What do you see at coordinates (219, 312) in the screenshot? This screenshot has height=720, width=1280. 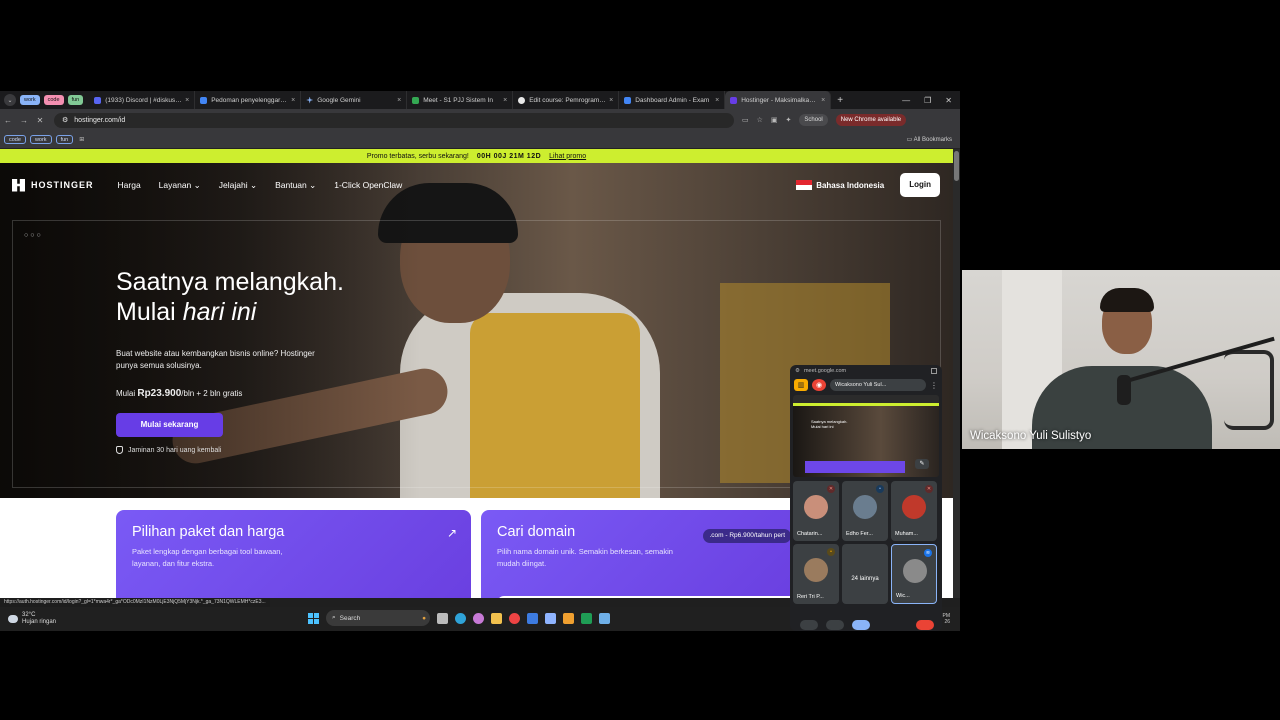 I see `hero-title-italic: hari ini` at bounding box center [219, 312].